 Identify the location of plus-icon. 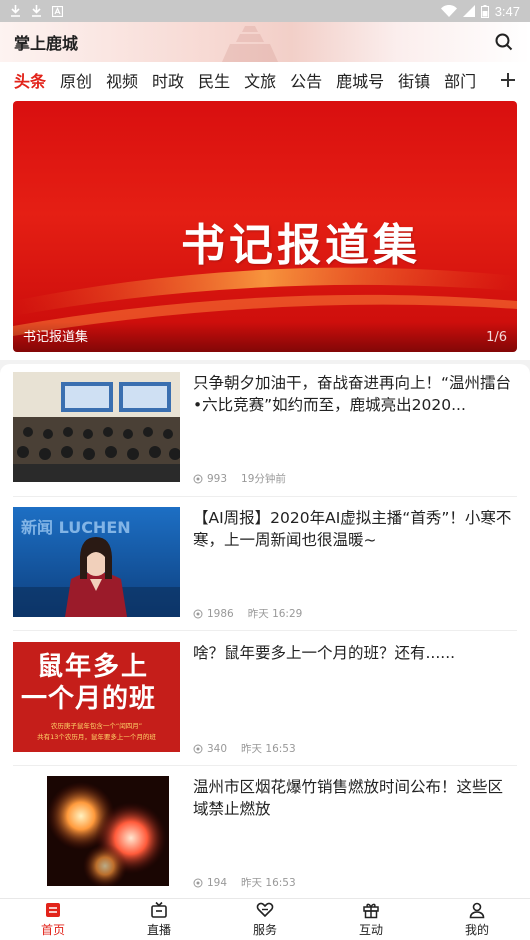
(508, 80).